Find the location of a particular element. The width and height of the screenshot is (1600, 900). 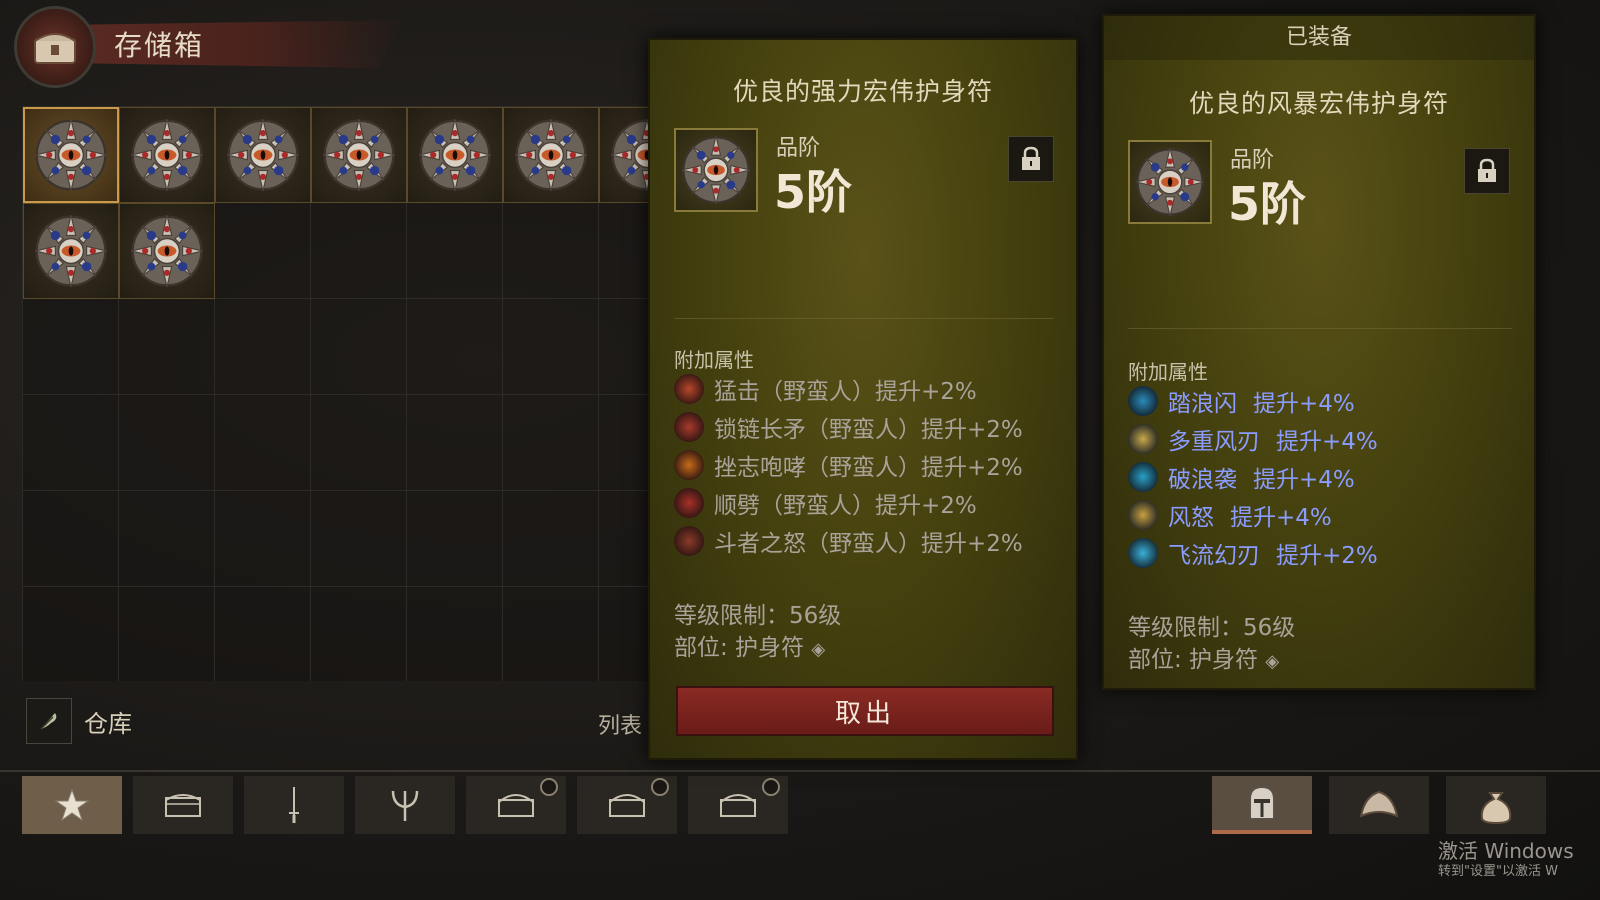

affix-row: 风怒 提升+4% is located at coordinates (1230, 515).